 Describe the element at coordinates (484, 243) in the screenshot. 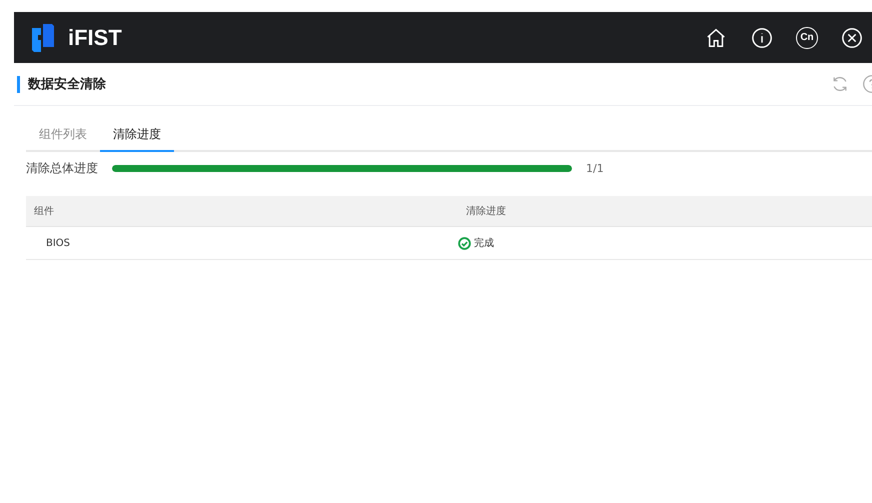

I see `status-text: 完成` at that location.